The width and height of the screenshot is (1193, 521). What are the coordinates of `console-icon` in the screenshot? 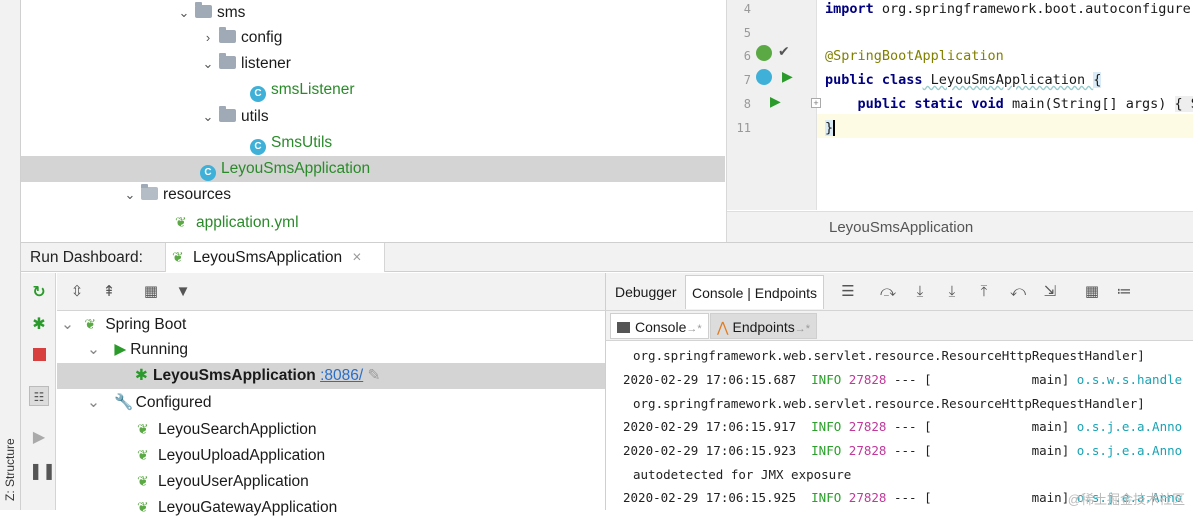 It's located at (623, 327).